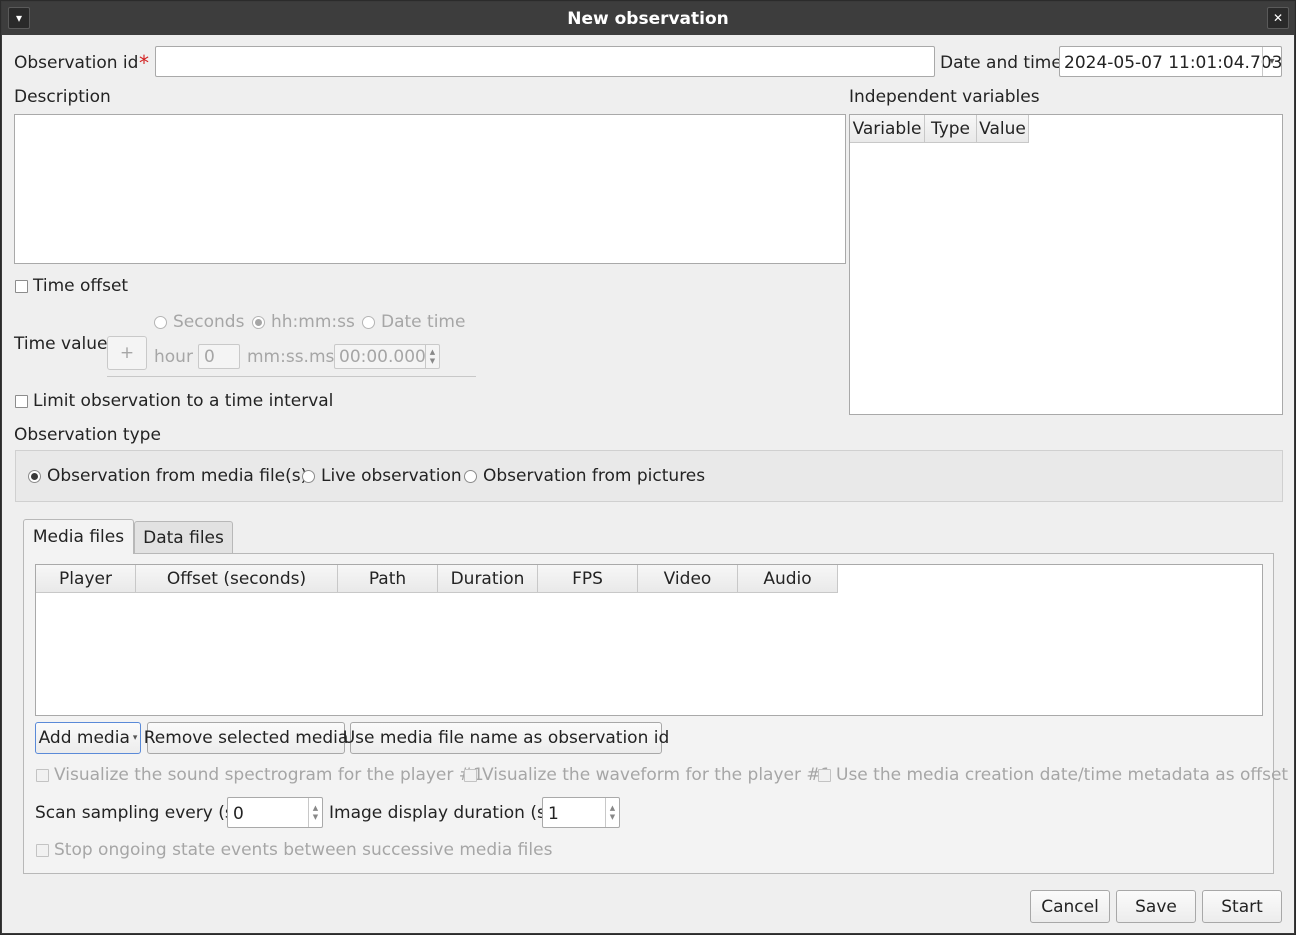  Describe the element at coordinates (219, 356) in the screenshot. I see `hour-input: 0` at that location.